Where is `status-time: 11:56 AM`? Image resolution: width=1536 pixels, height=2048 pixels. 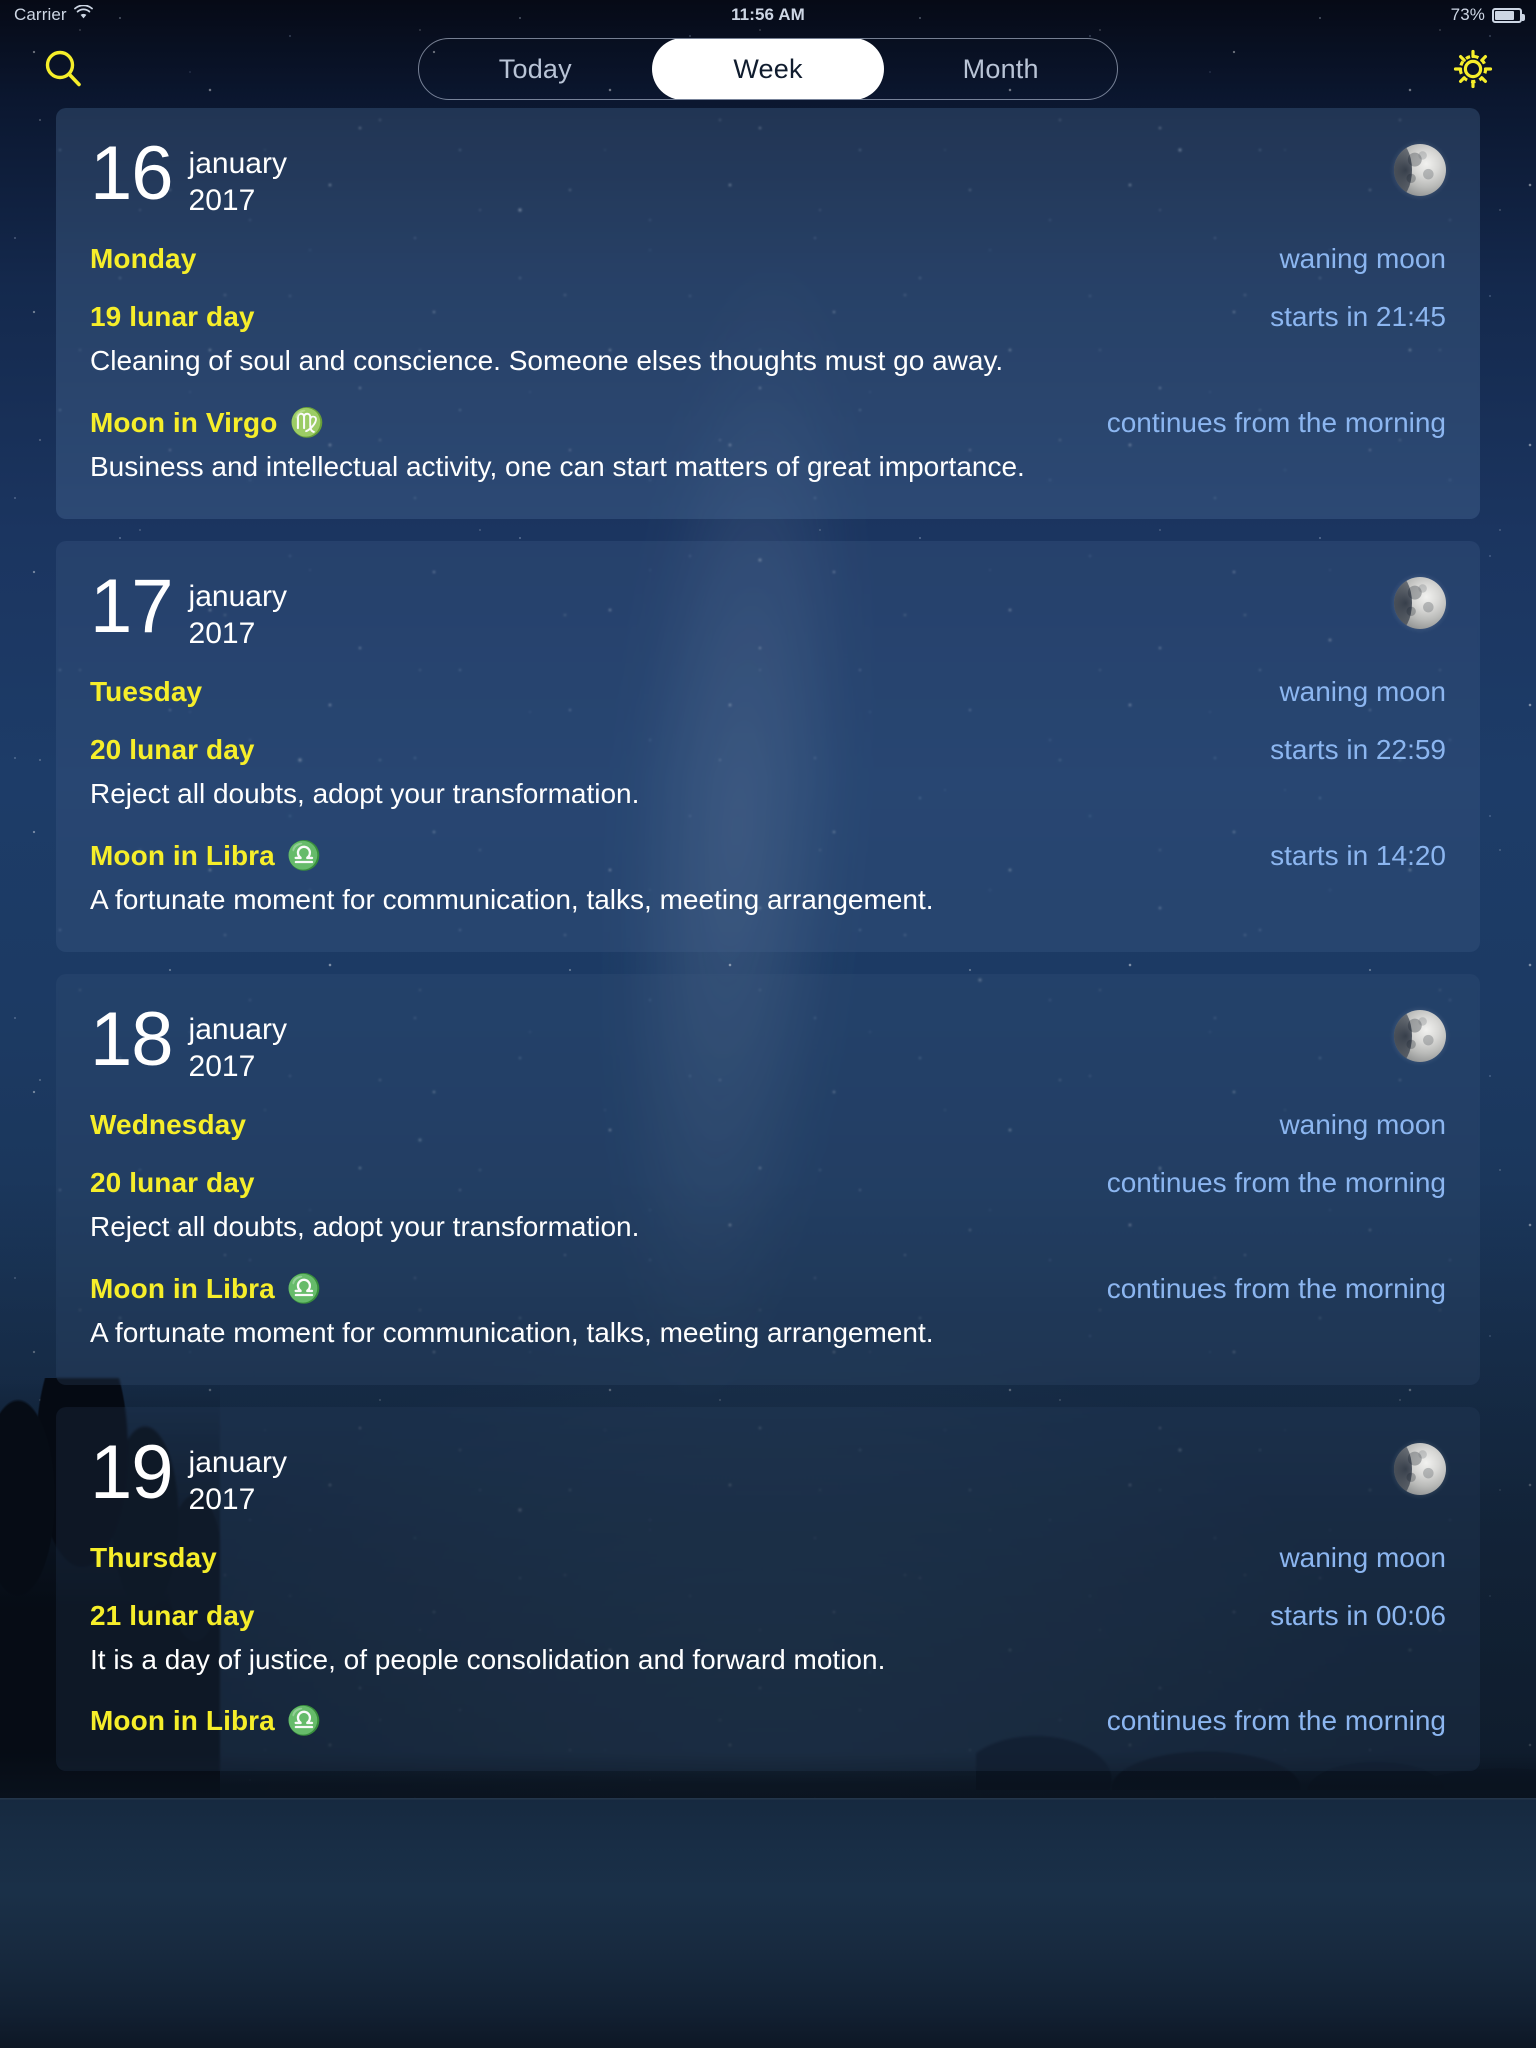 status-time: 11:56 AM is located at coordinates (768, 14).